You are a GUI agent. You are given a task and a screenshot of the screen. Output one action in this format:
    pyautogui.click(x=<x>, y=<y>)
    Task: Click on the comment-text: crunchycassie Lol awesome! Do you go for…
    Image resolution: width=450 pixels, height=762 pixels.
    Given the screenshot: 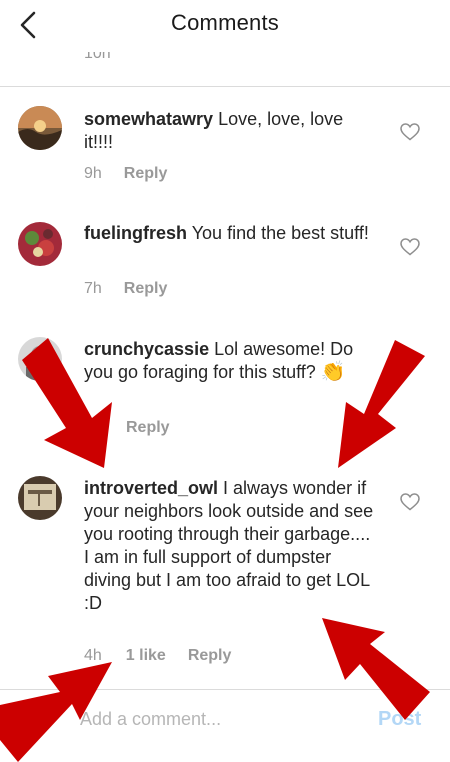 What is the action you would take?
    pyautogui.click(x=219, y=361)
    